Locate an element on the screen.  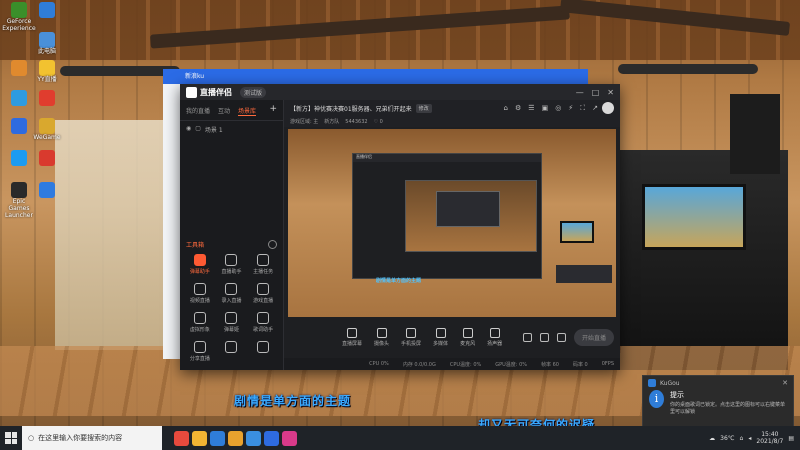
room-toolbar-icon: ⛶ is located at coordinates (582, 108).